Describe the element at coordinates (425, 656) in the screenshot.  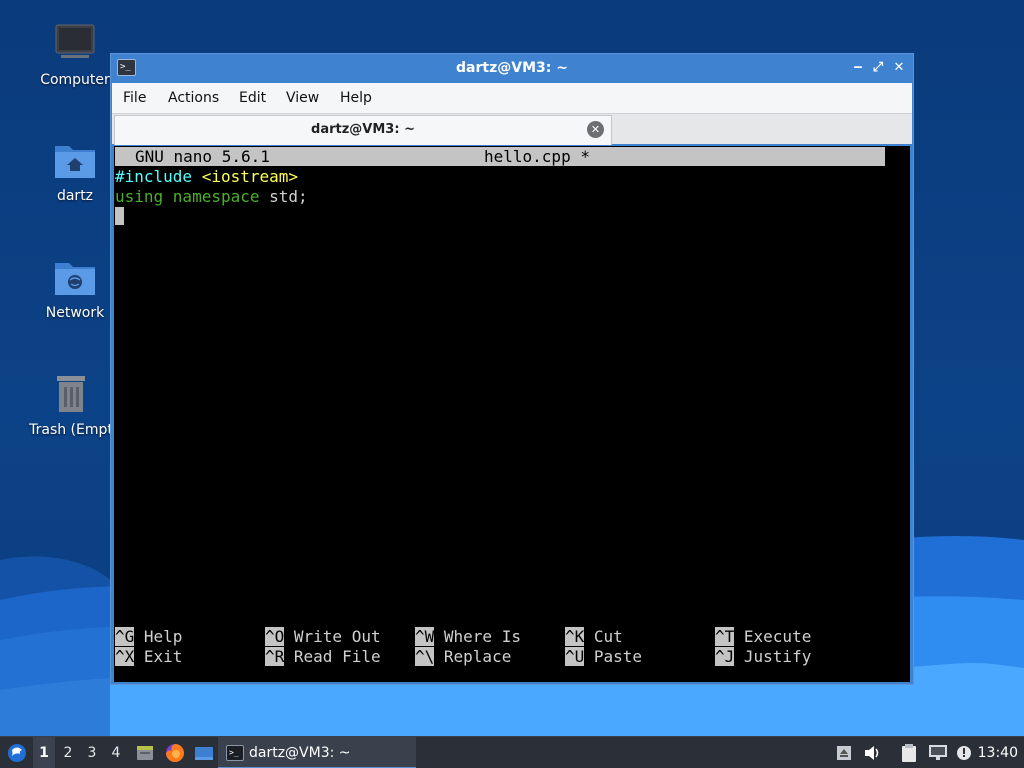
I see `shortcut-key: ^\` at that location.